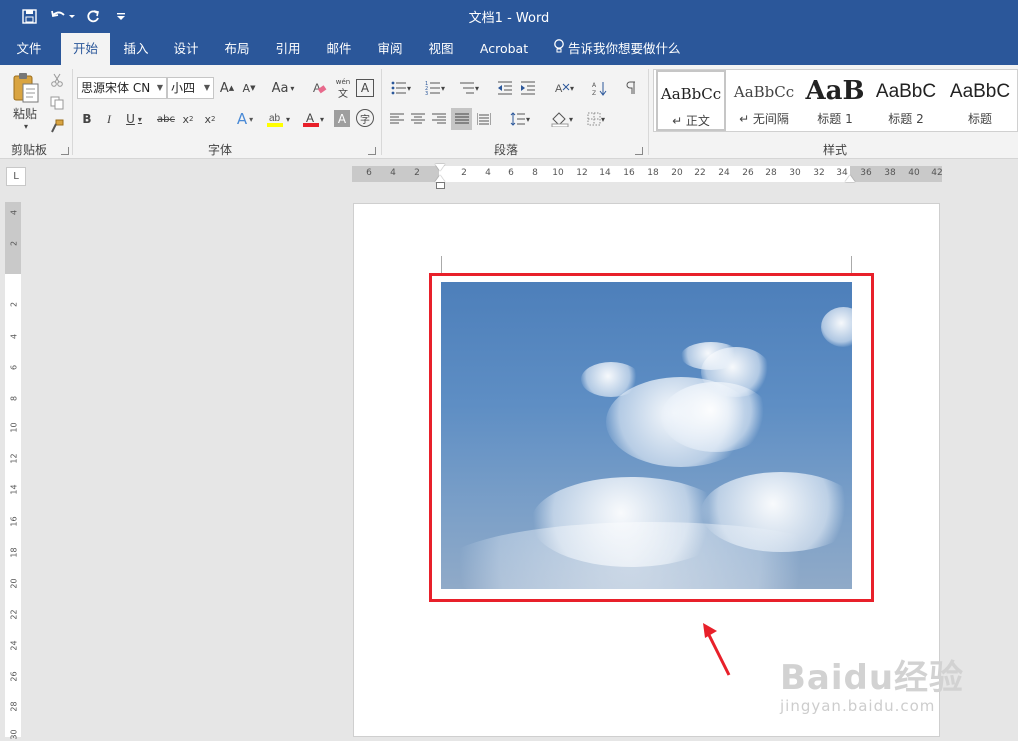 The width and height of the screenshot is (1018, 741). I want to click on ruler-tick: 22, so click(700, 173).